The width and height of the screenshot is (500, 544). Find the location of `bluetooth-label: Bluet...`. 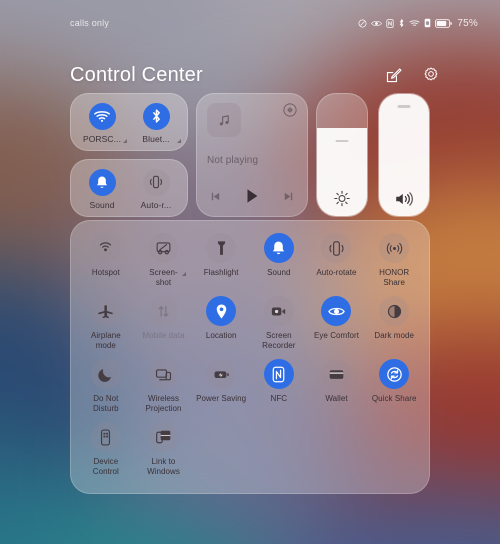

bluetooth-label: Bluet... is located at coordinates (156, 138).